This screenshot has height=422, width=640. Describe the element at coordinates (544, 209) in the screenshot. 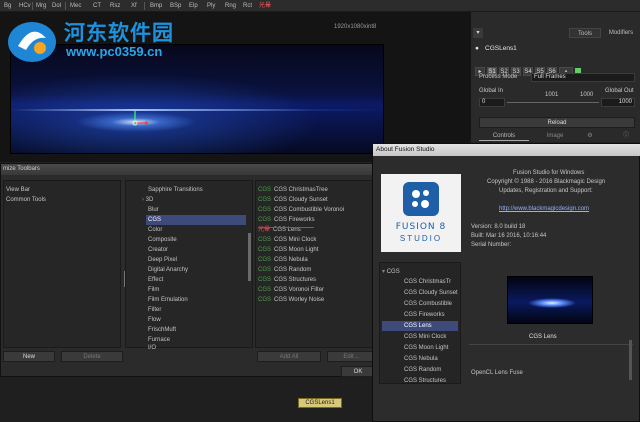

I see `support-link: http://www.blackmagicdesign.com` at that location.